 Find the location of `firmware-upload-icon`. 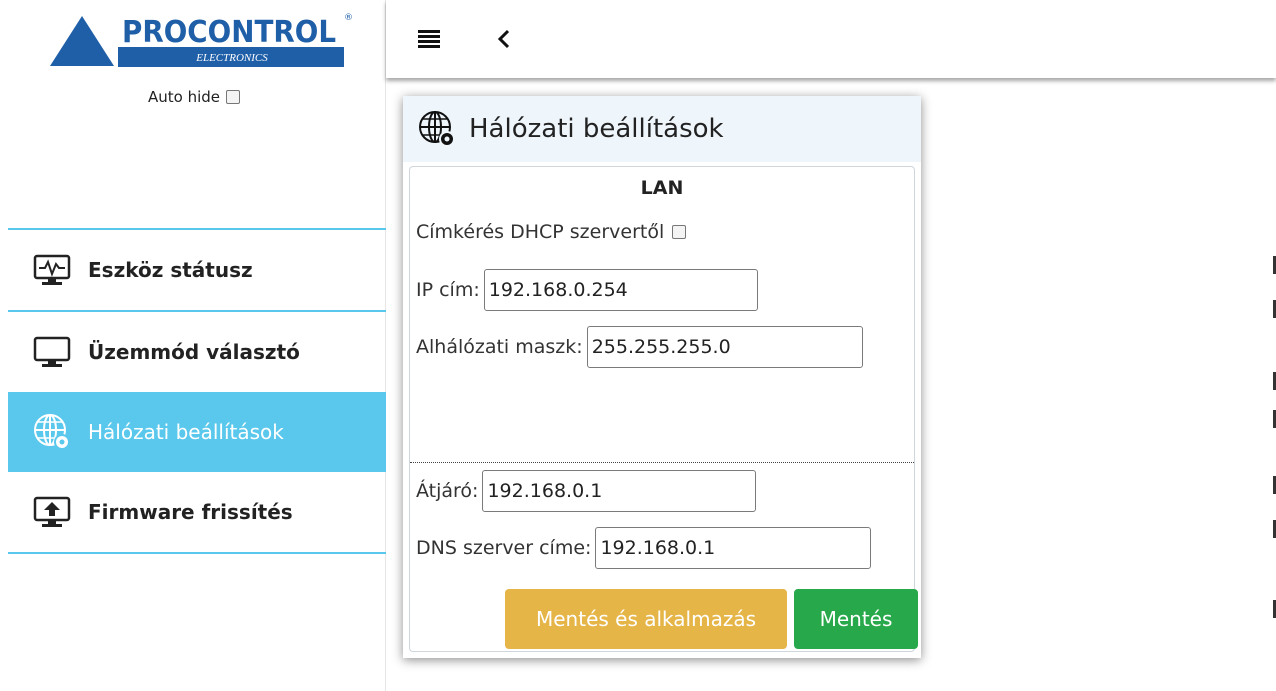

firmware-upload-icon is located at coordinates (52, 512).